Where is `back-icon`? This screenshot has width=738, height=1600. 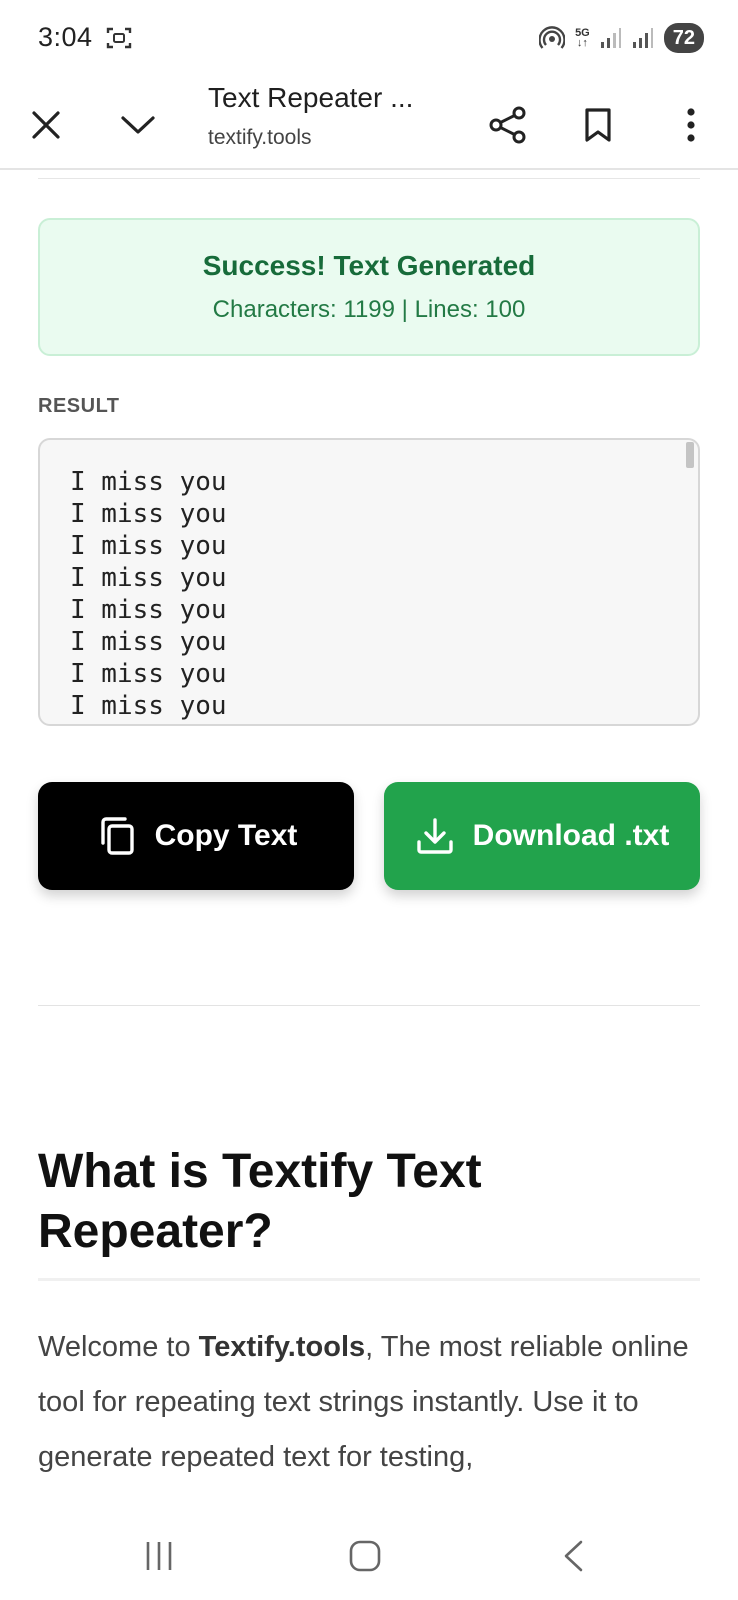 back-icon is located at coordinates (573, 1556).